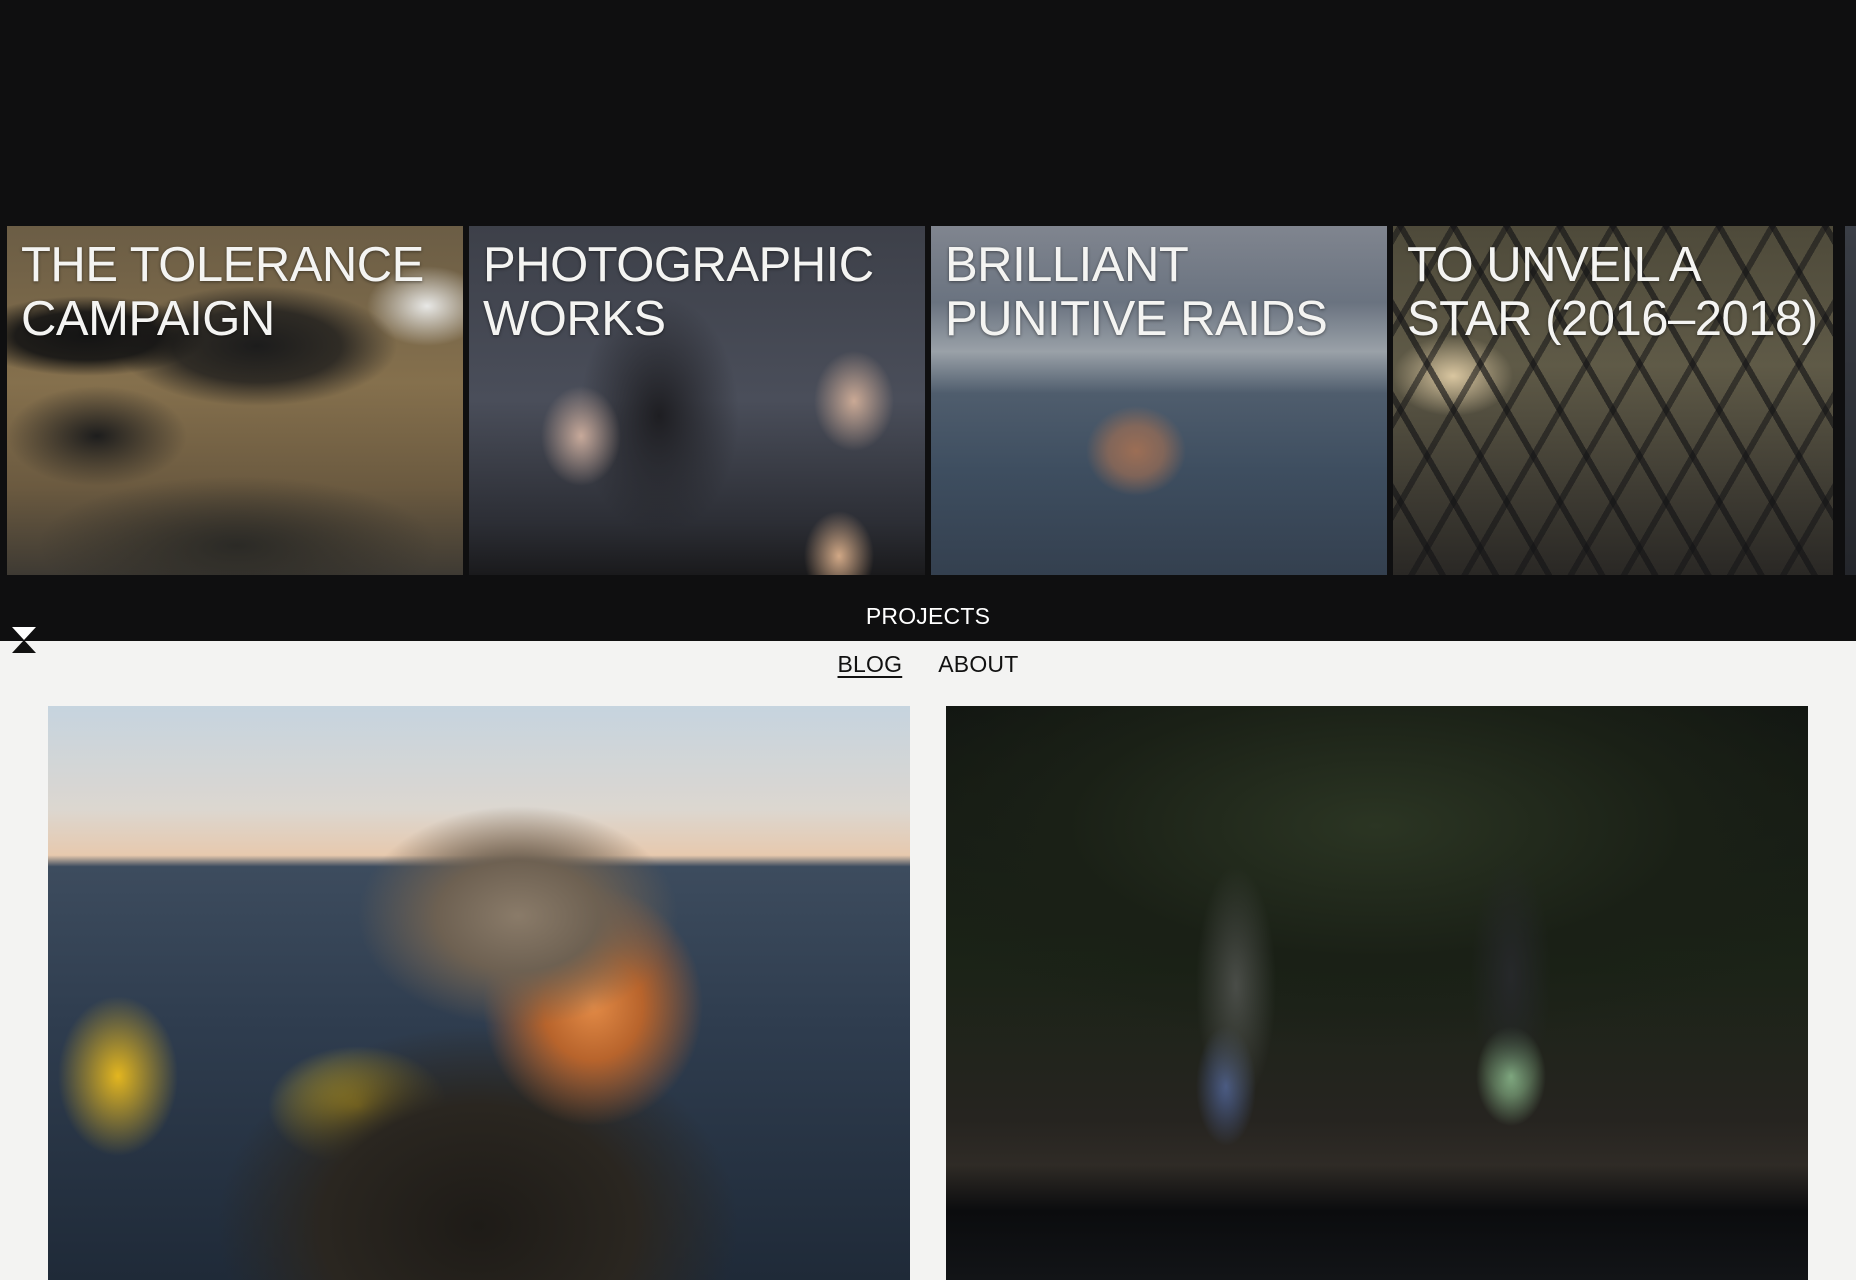 This screenshot has height=1280, width=1856. Describe the element at coordinates (678, 292) in the screenshot. I see `project-card-title: PHOTOGRAPHIC WORKS` at that location.